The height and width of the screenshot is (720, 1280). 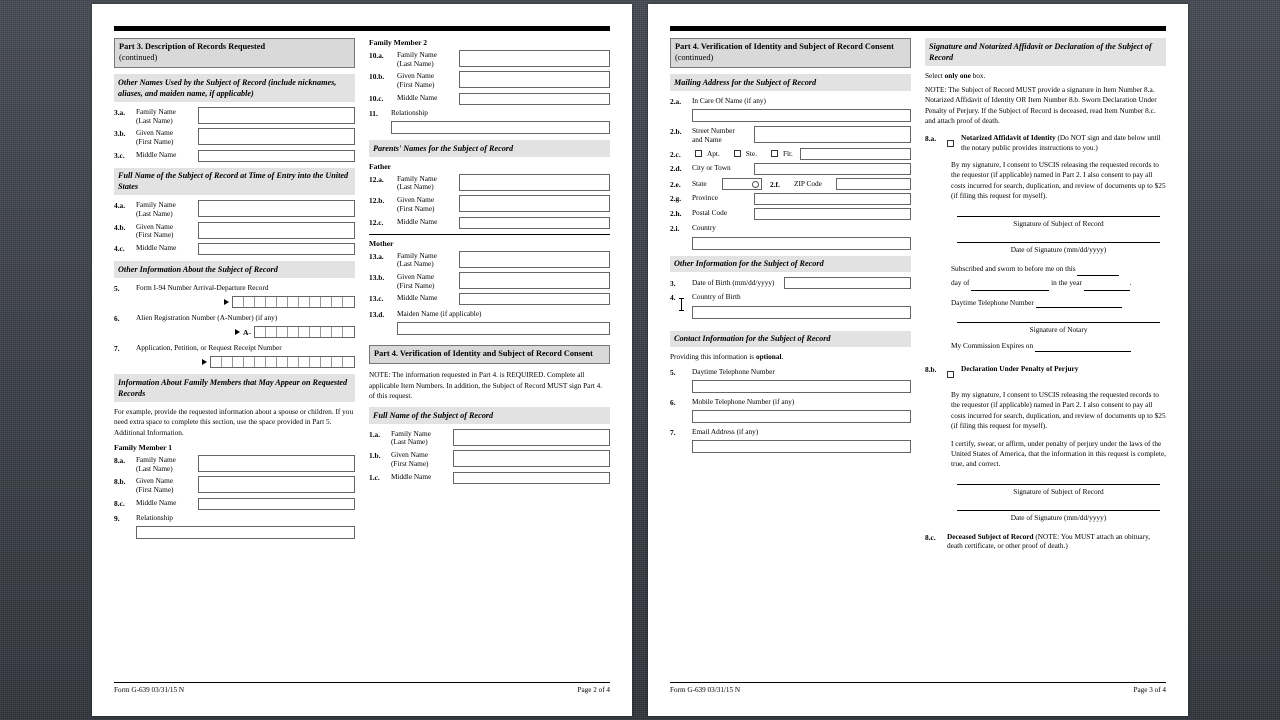 I want to click on sworn-year-blank, so click(x=1106, y=287).